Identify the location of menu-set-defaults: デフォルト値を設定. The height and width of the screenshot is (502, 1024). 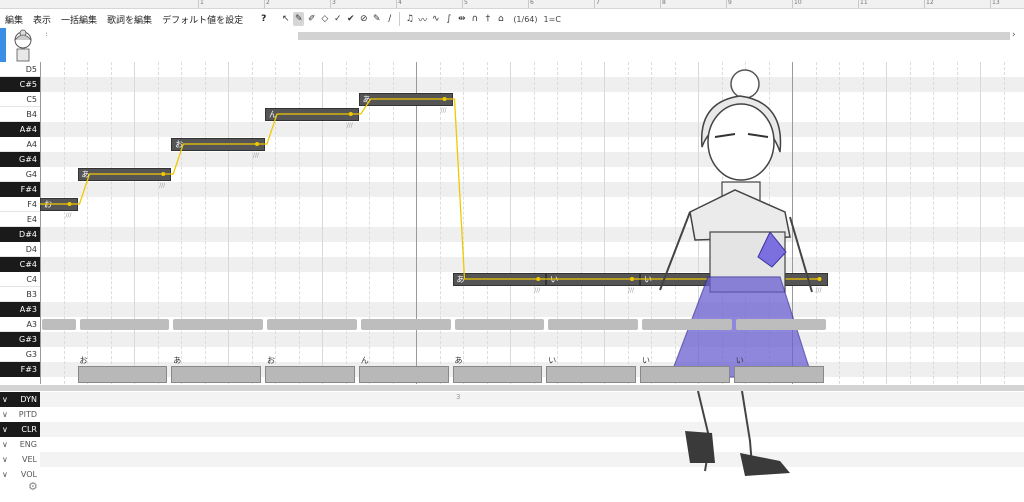
(202, 19).